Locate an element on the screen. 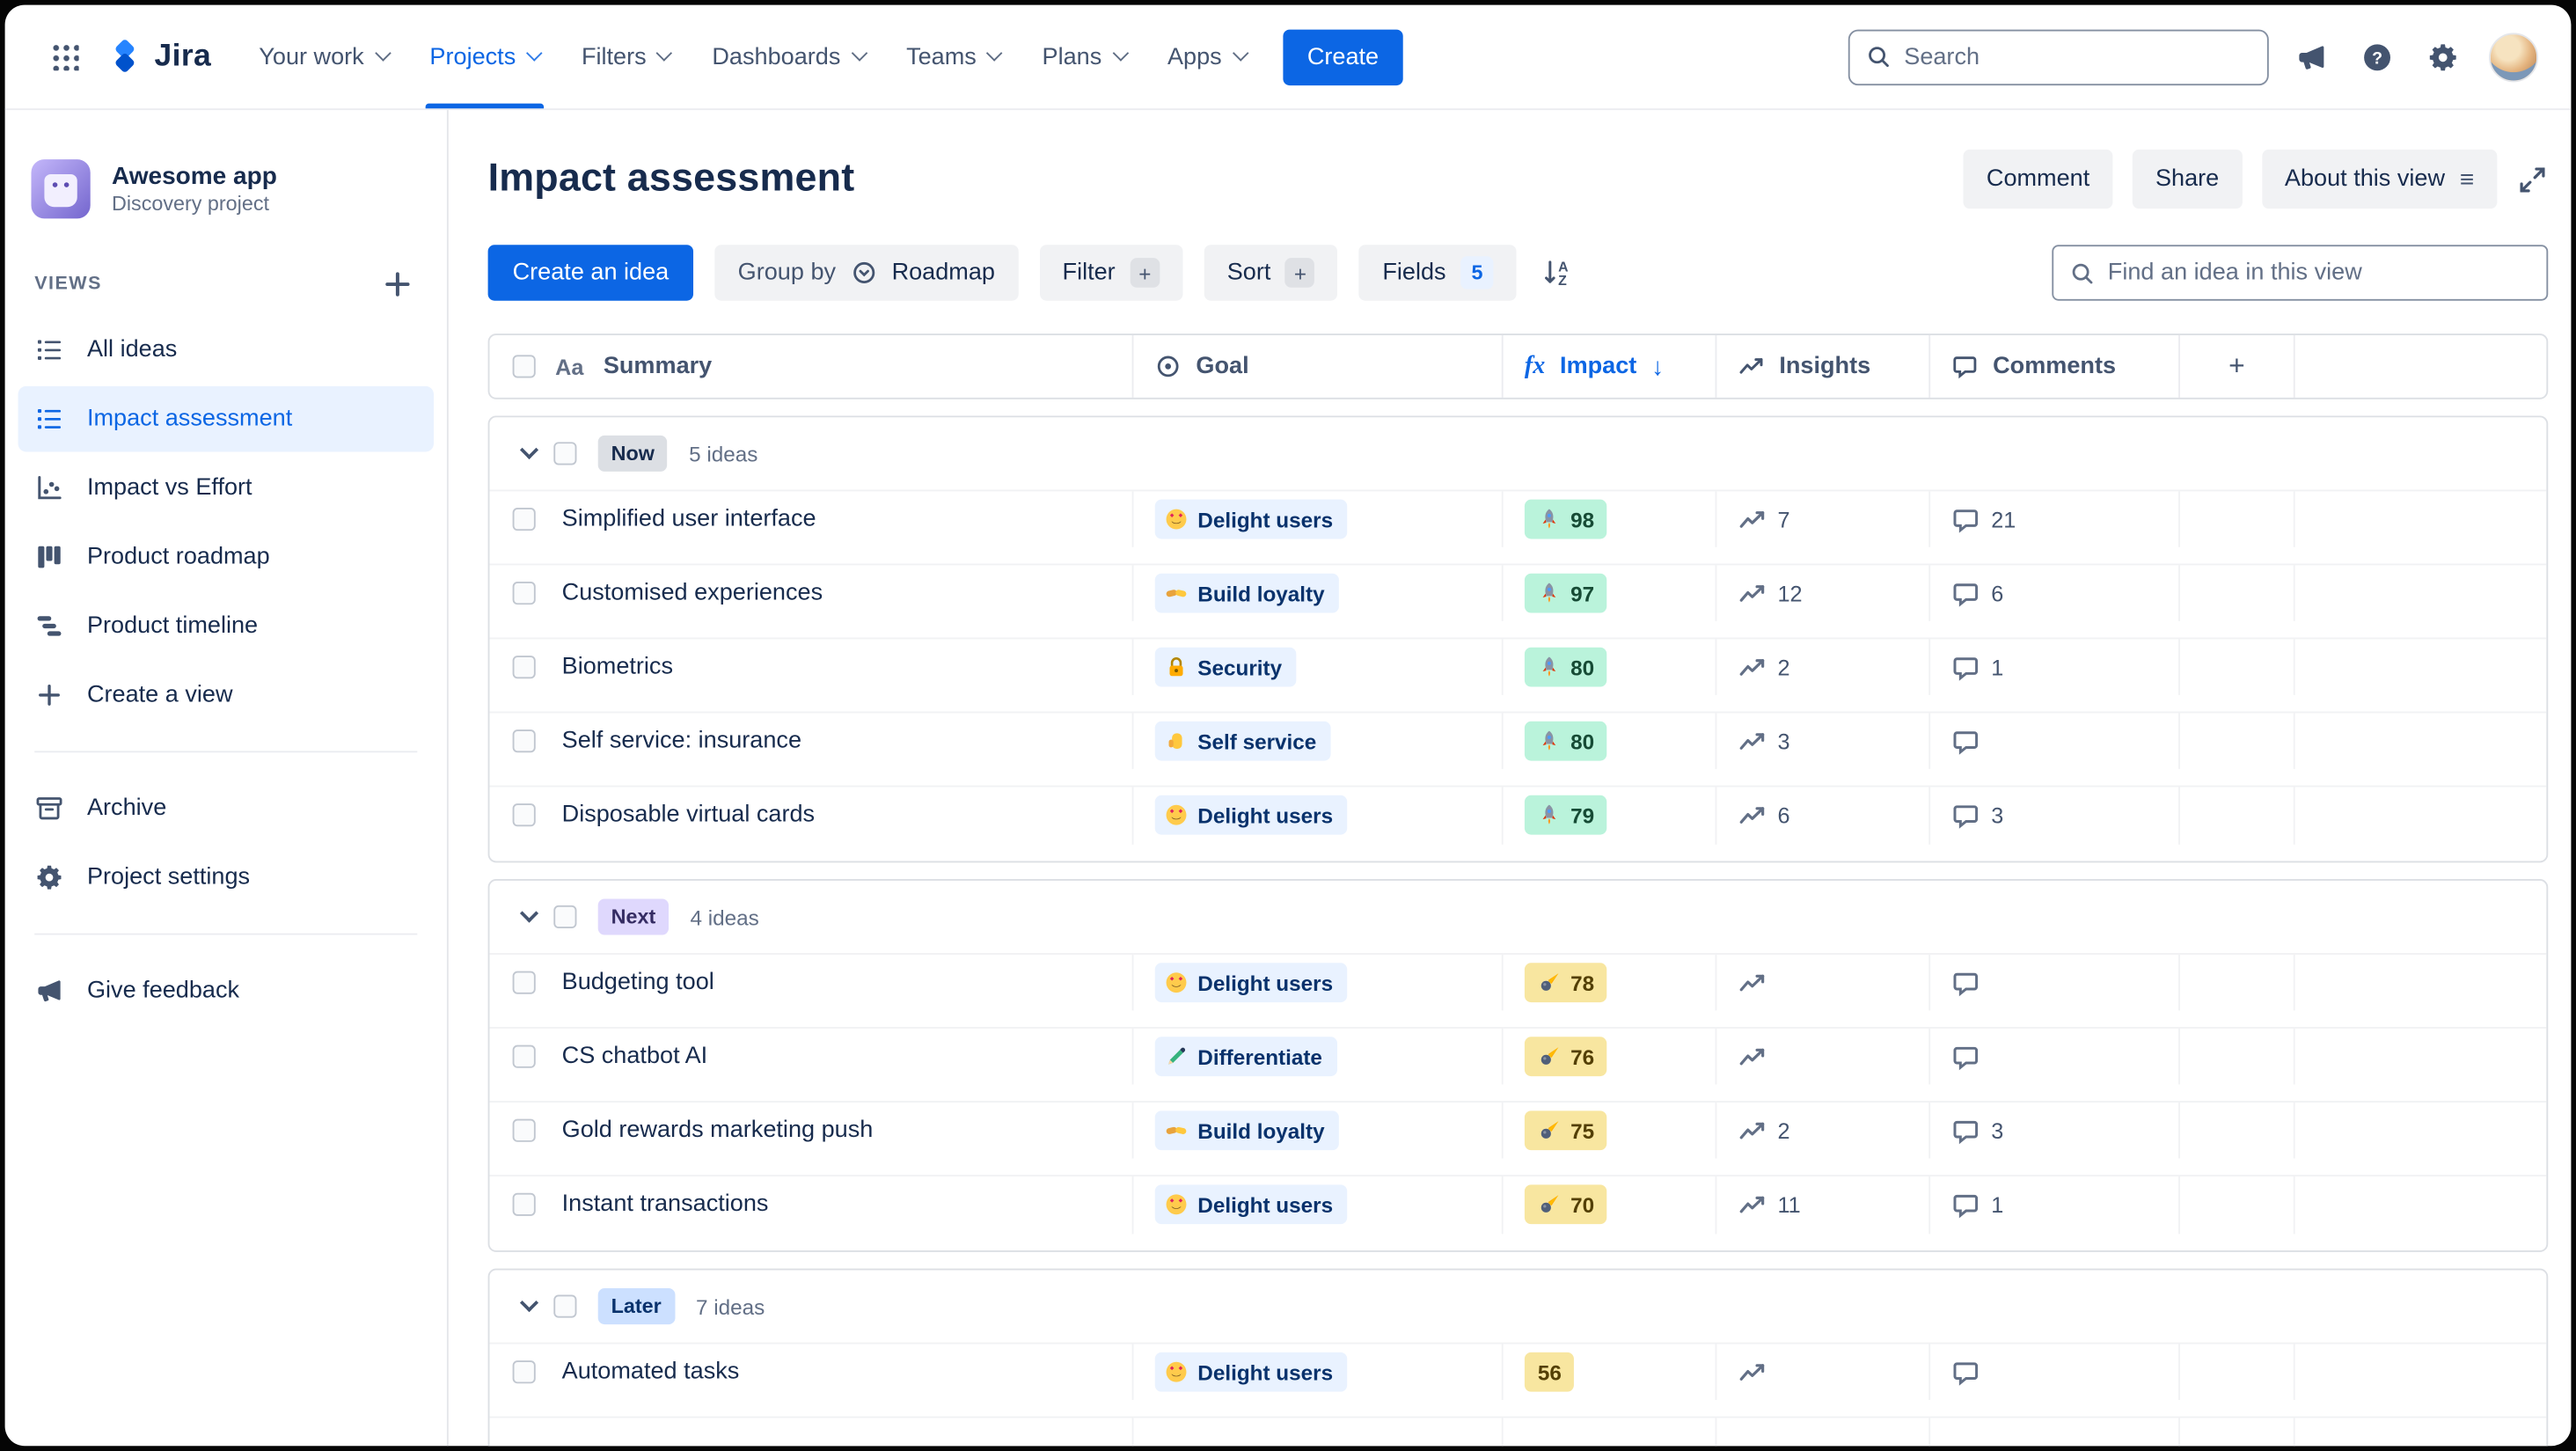 This screenshot has height=1451, width=2576. nav-item-apps: Apps is located at coordinates (1206, 57).